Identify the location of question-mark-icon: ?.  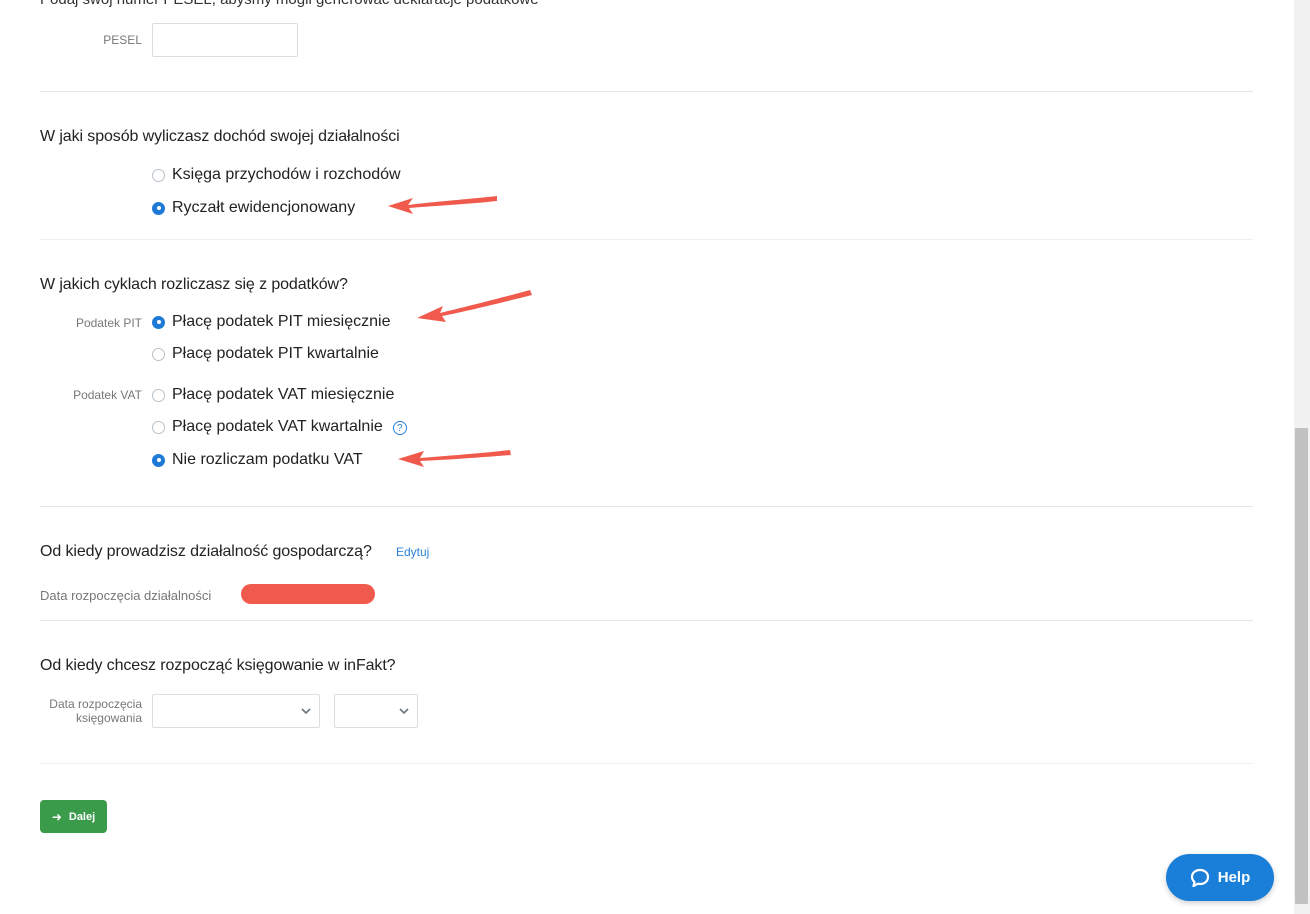
(399, 428).